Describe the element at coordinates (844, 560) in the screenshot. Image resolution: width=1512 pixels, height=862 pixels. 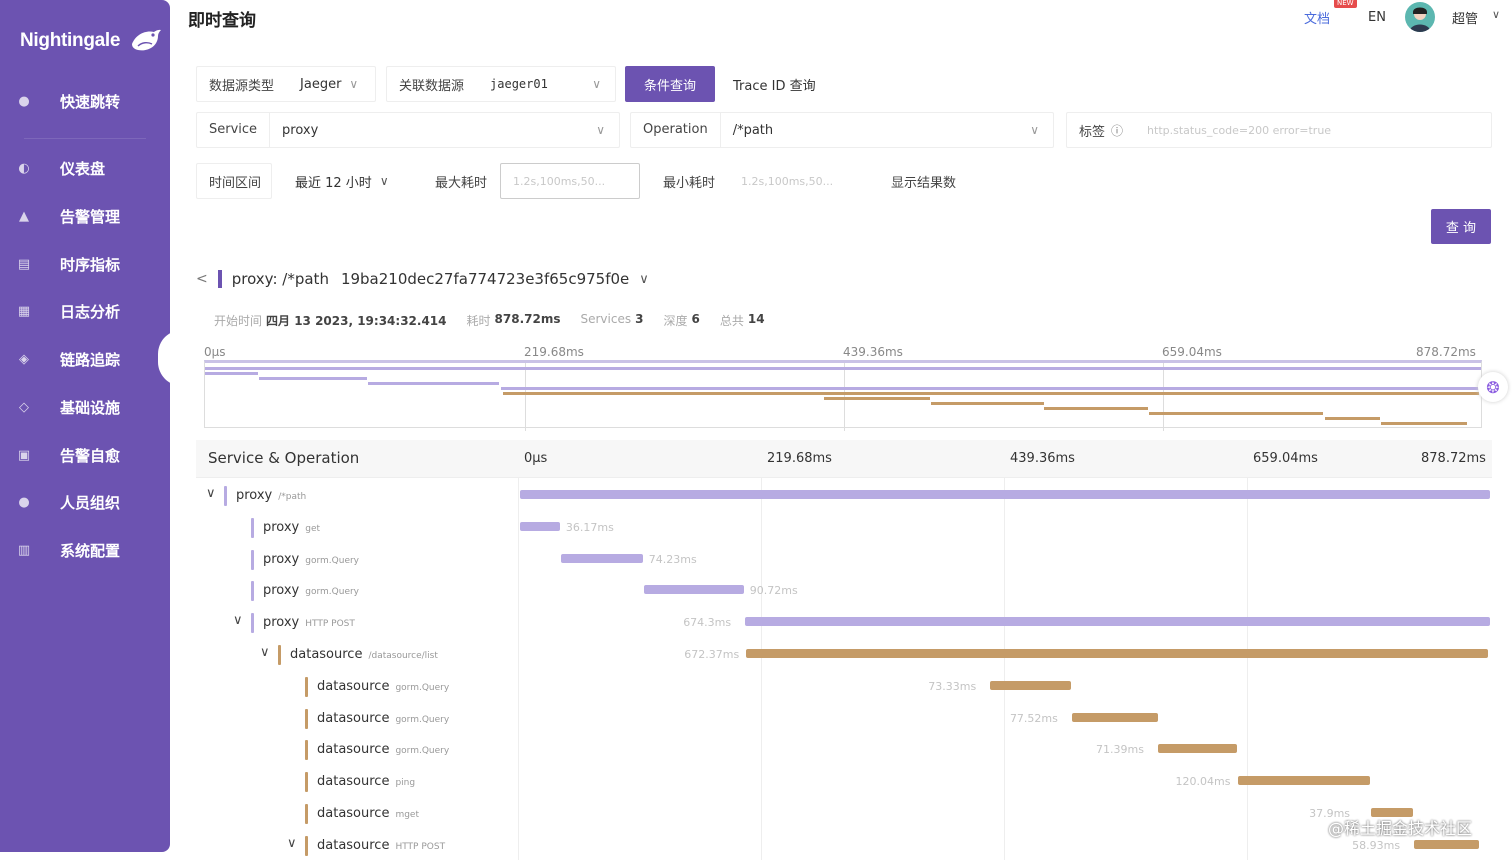
I see `span-row: proxy gorm.Query 74.23ms` at that location.